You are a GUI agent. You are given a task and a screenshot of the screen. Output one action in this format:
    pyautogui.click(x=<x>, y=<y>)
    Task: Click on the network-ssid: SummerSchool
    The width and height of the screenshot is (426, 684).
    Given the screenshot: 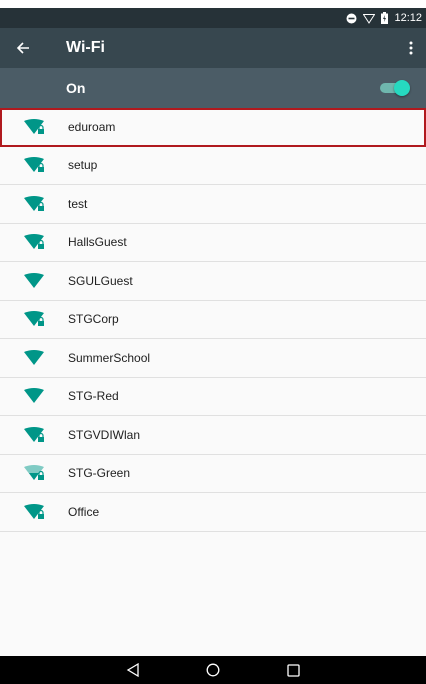 What is the action you would take?
    pyautogui.click(x=109, y=357)
    